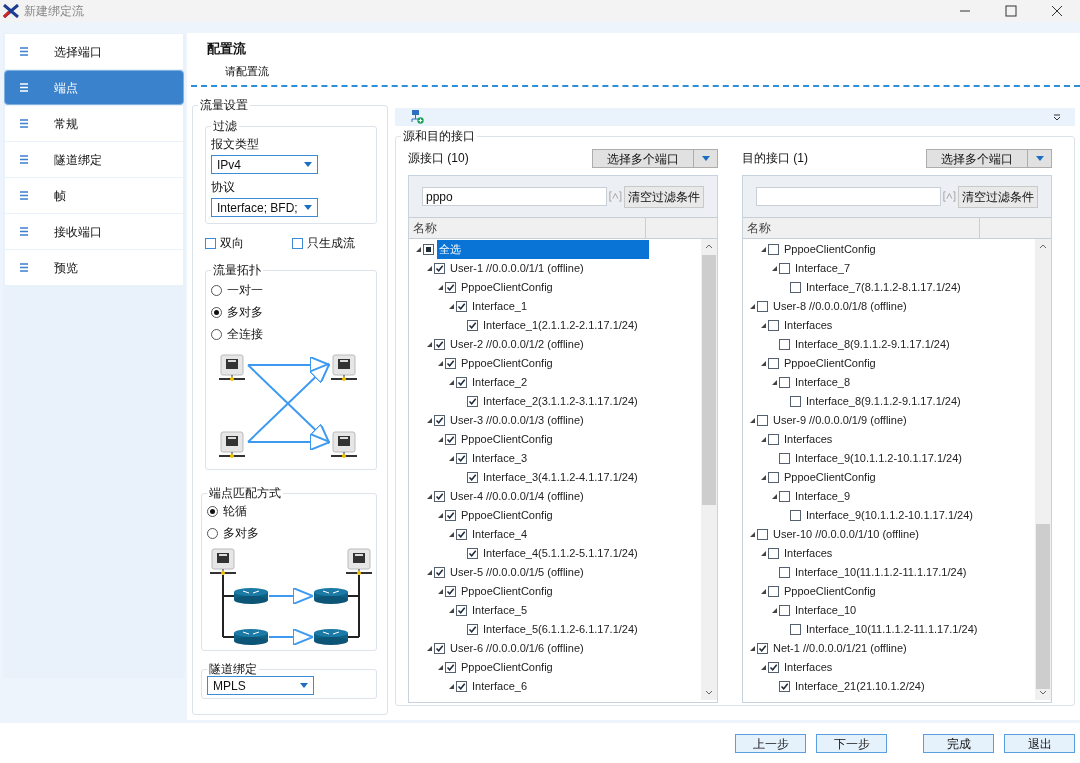 The width and height of the screenshot is (1080, 763). Describe the element at coordinates (94, 267) in the screenshot. I see `sidebar-item: 预览` at that location.